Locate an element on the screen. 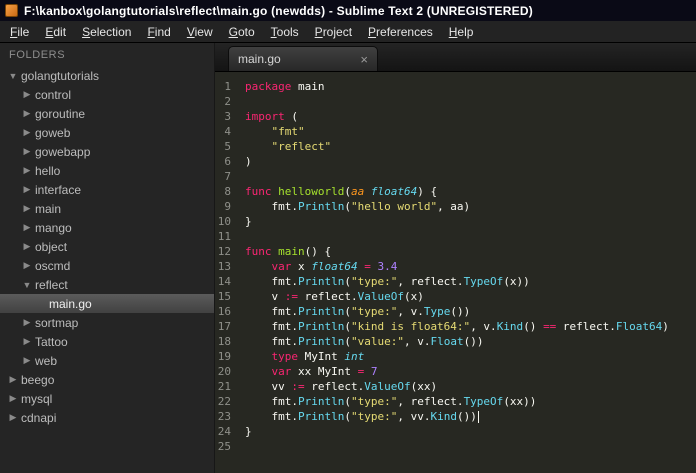 The width and height of the screenshot is (696, 473). tree-item-label: mango is located at coordinates (53, 227).